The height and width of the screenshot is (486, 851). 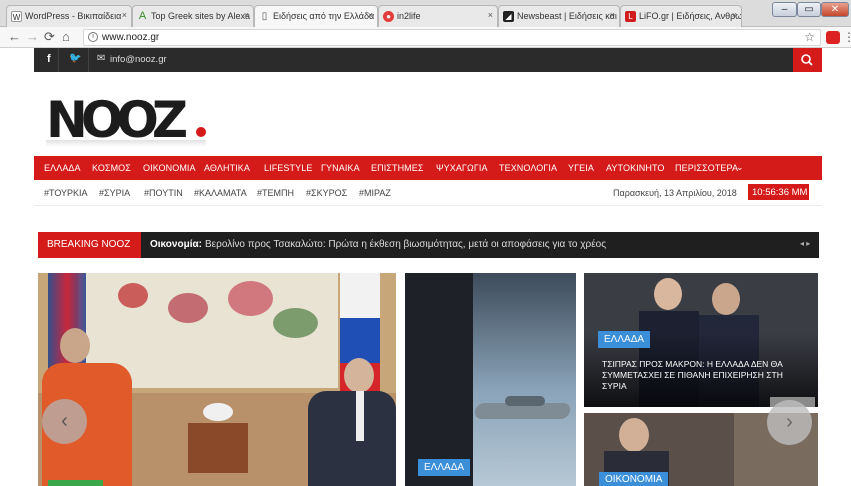 What do you see at coordinates (111, 168) in the screenshot?
I see `nav-item-kosmos: ΚΟΣΜΟΣ` at bounding box center [111, 168].